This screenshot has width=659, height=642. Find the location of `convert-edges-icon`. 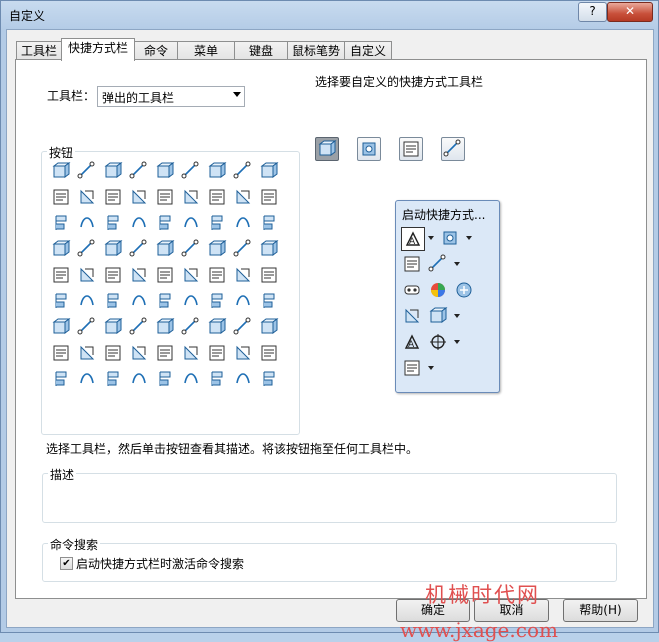

convert-edges-icon is located at coordinates (450, 238).